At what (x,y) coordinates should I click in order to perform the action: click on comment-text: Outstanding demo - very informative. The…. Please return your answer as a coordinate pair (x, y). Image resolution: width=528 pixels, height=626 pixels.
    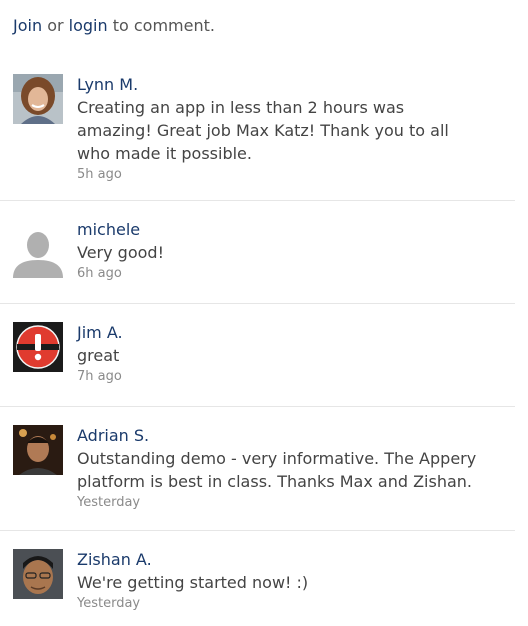
    Looking at the image, I should click on (277, 470).